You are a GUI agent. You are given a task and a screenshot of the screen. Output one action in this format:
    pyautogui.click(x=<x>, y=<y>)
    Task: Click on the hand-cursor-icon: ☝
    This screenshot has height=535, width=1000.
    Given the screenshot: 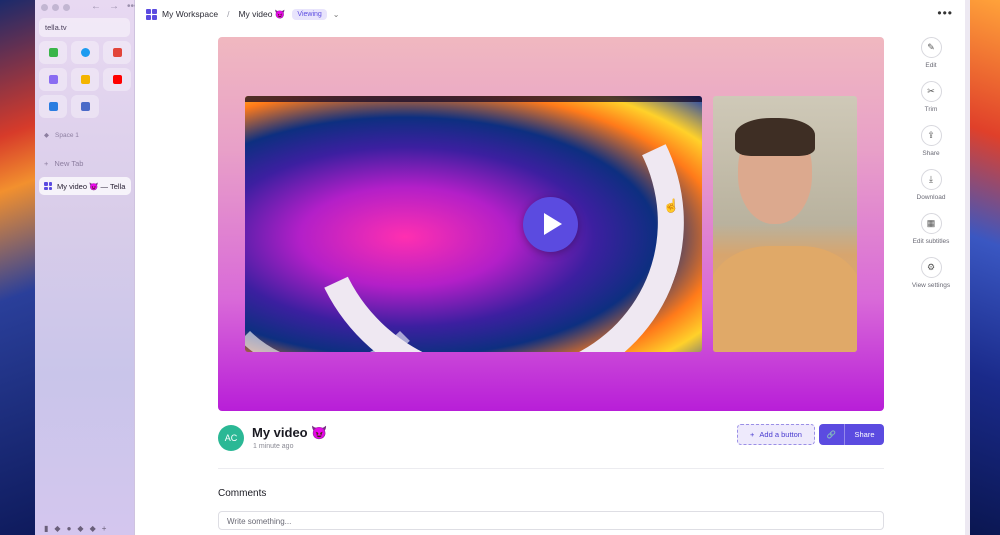 What is the action you would take?
    pyautogui.click(x=671, y=205)
    